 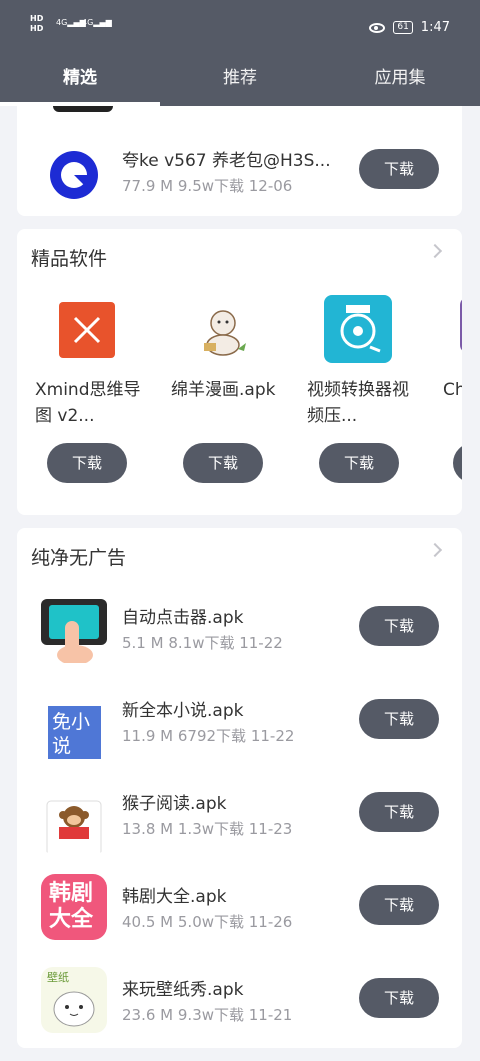 I want to click on wallpaper-icon: 壁纸, so click(x=74, y=1000).